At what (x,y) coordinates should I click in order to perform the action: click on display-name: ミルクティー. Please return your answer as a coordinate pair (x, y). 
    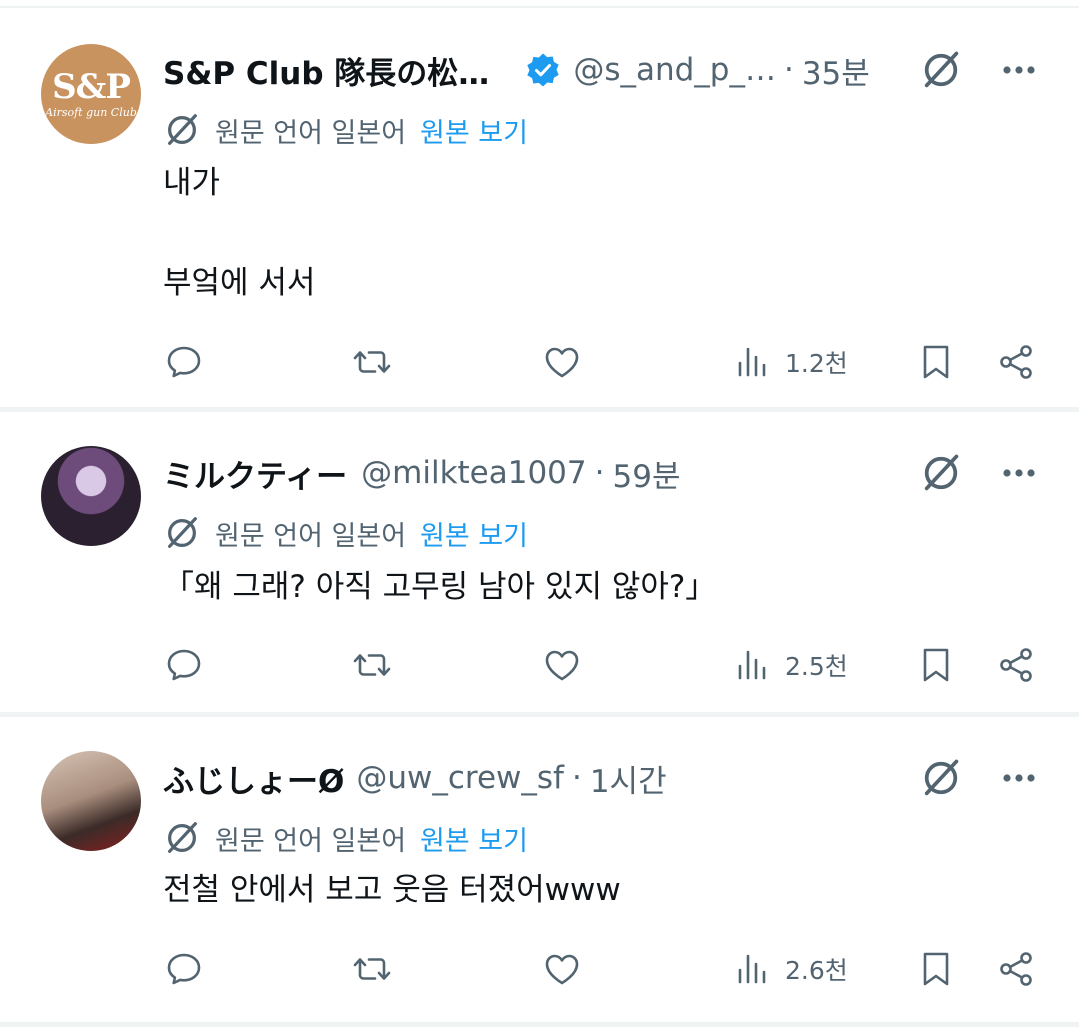
    Looking at the image, I should click on (255, 473).